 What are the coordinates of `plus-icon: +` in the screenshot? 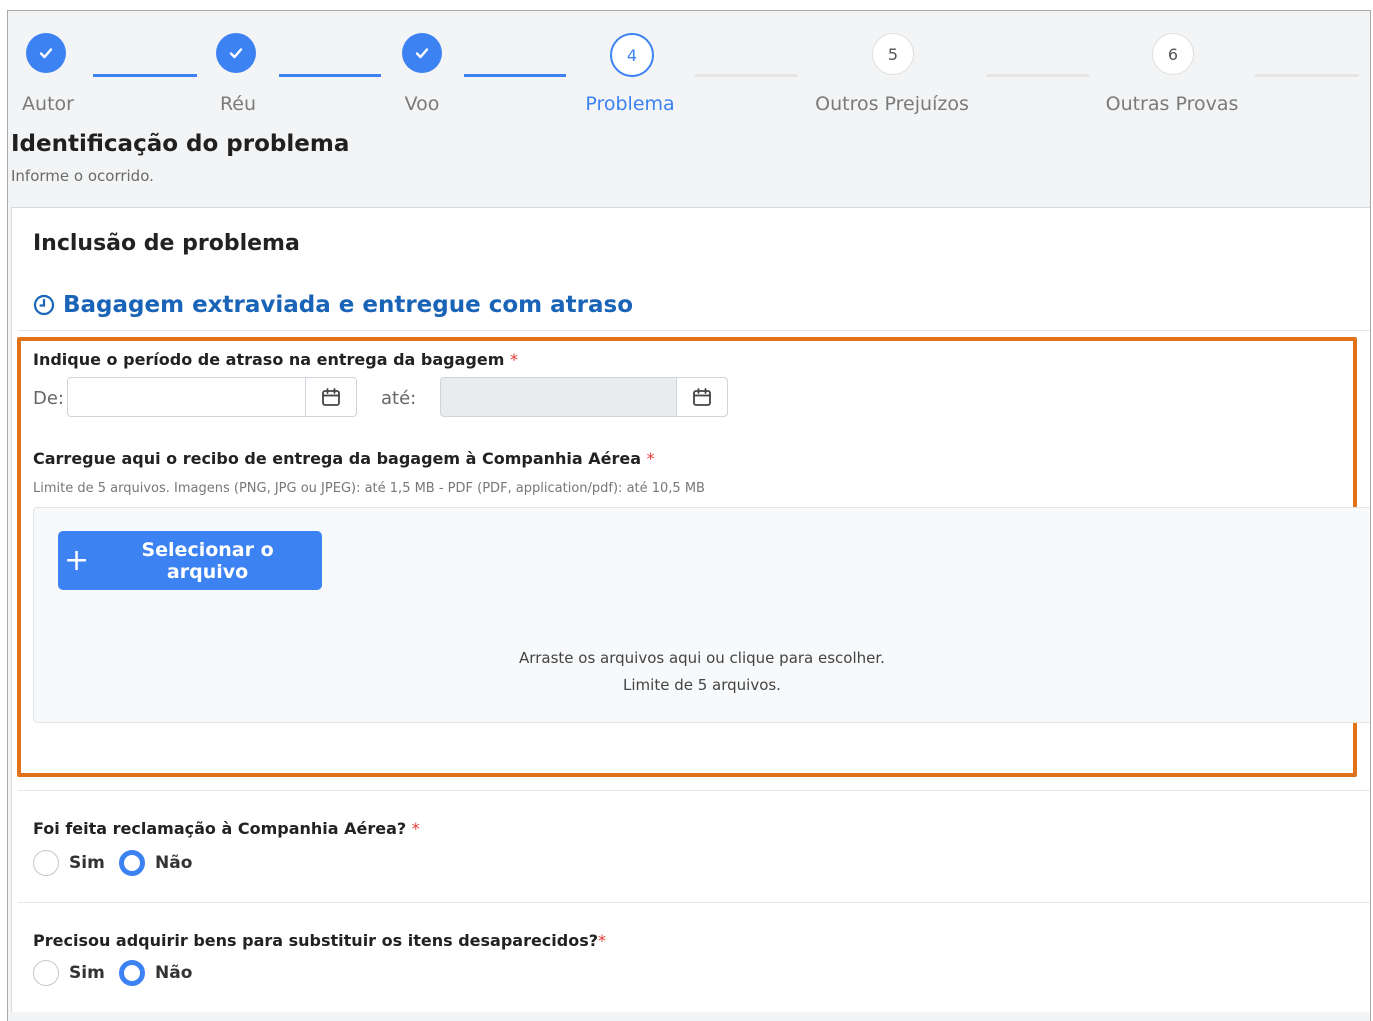 It's located at (77, 560).